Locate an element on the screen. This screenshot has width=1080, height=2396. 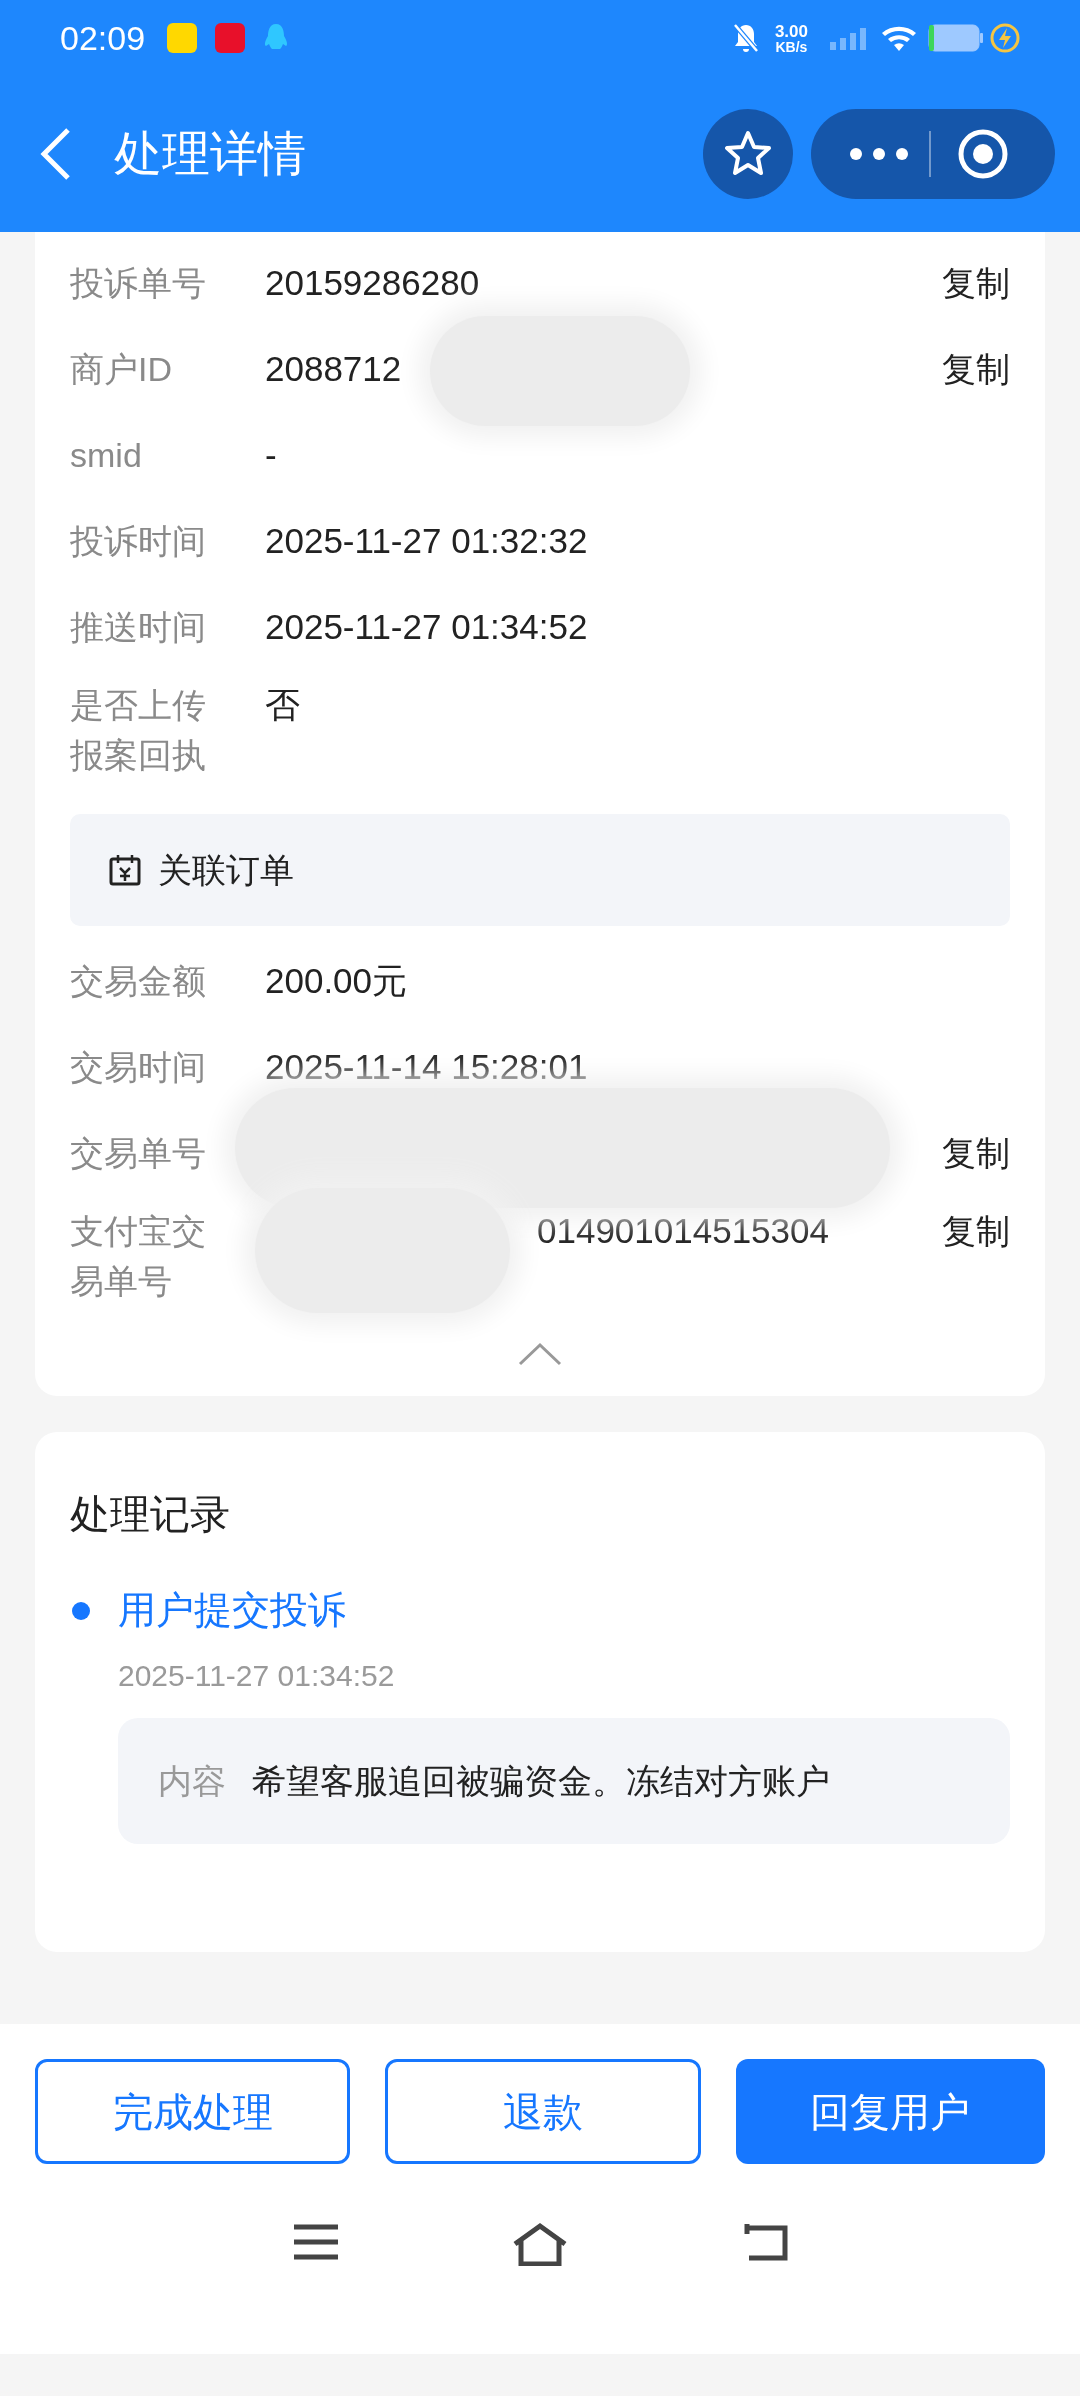
net-unit: KB/s is located at coordinates (791, 46).